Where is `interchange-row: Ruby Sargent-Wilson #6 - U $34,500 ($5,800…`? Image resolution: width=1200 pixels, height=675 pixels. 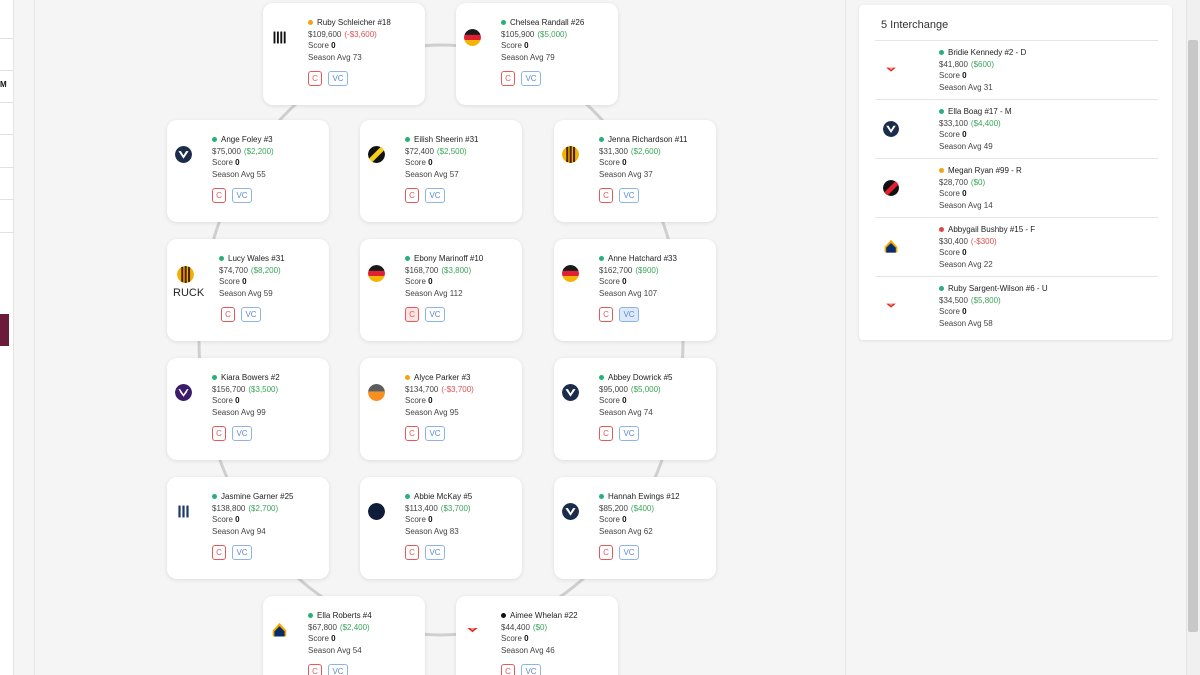 interchange-row: Ruby Sargent-Wilson #6 - U $34,500 ($5,800… is located at coordinates (1016, 306).